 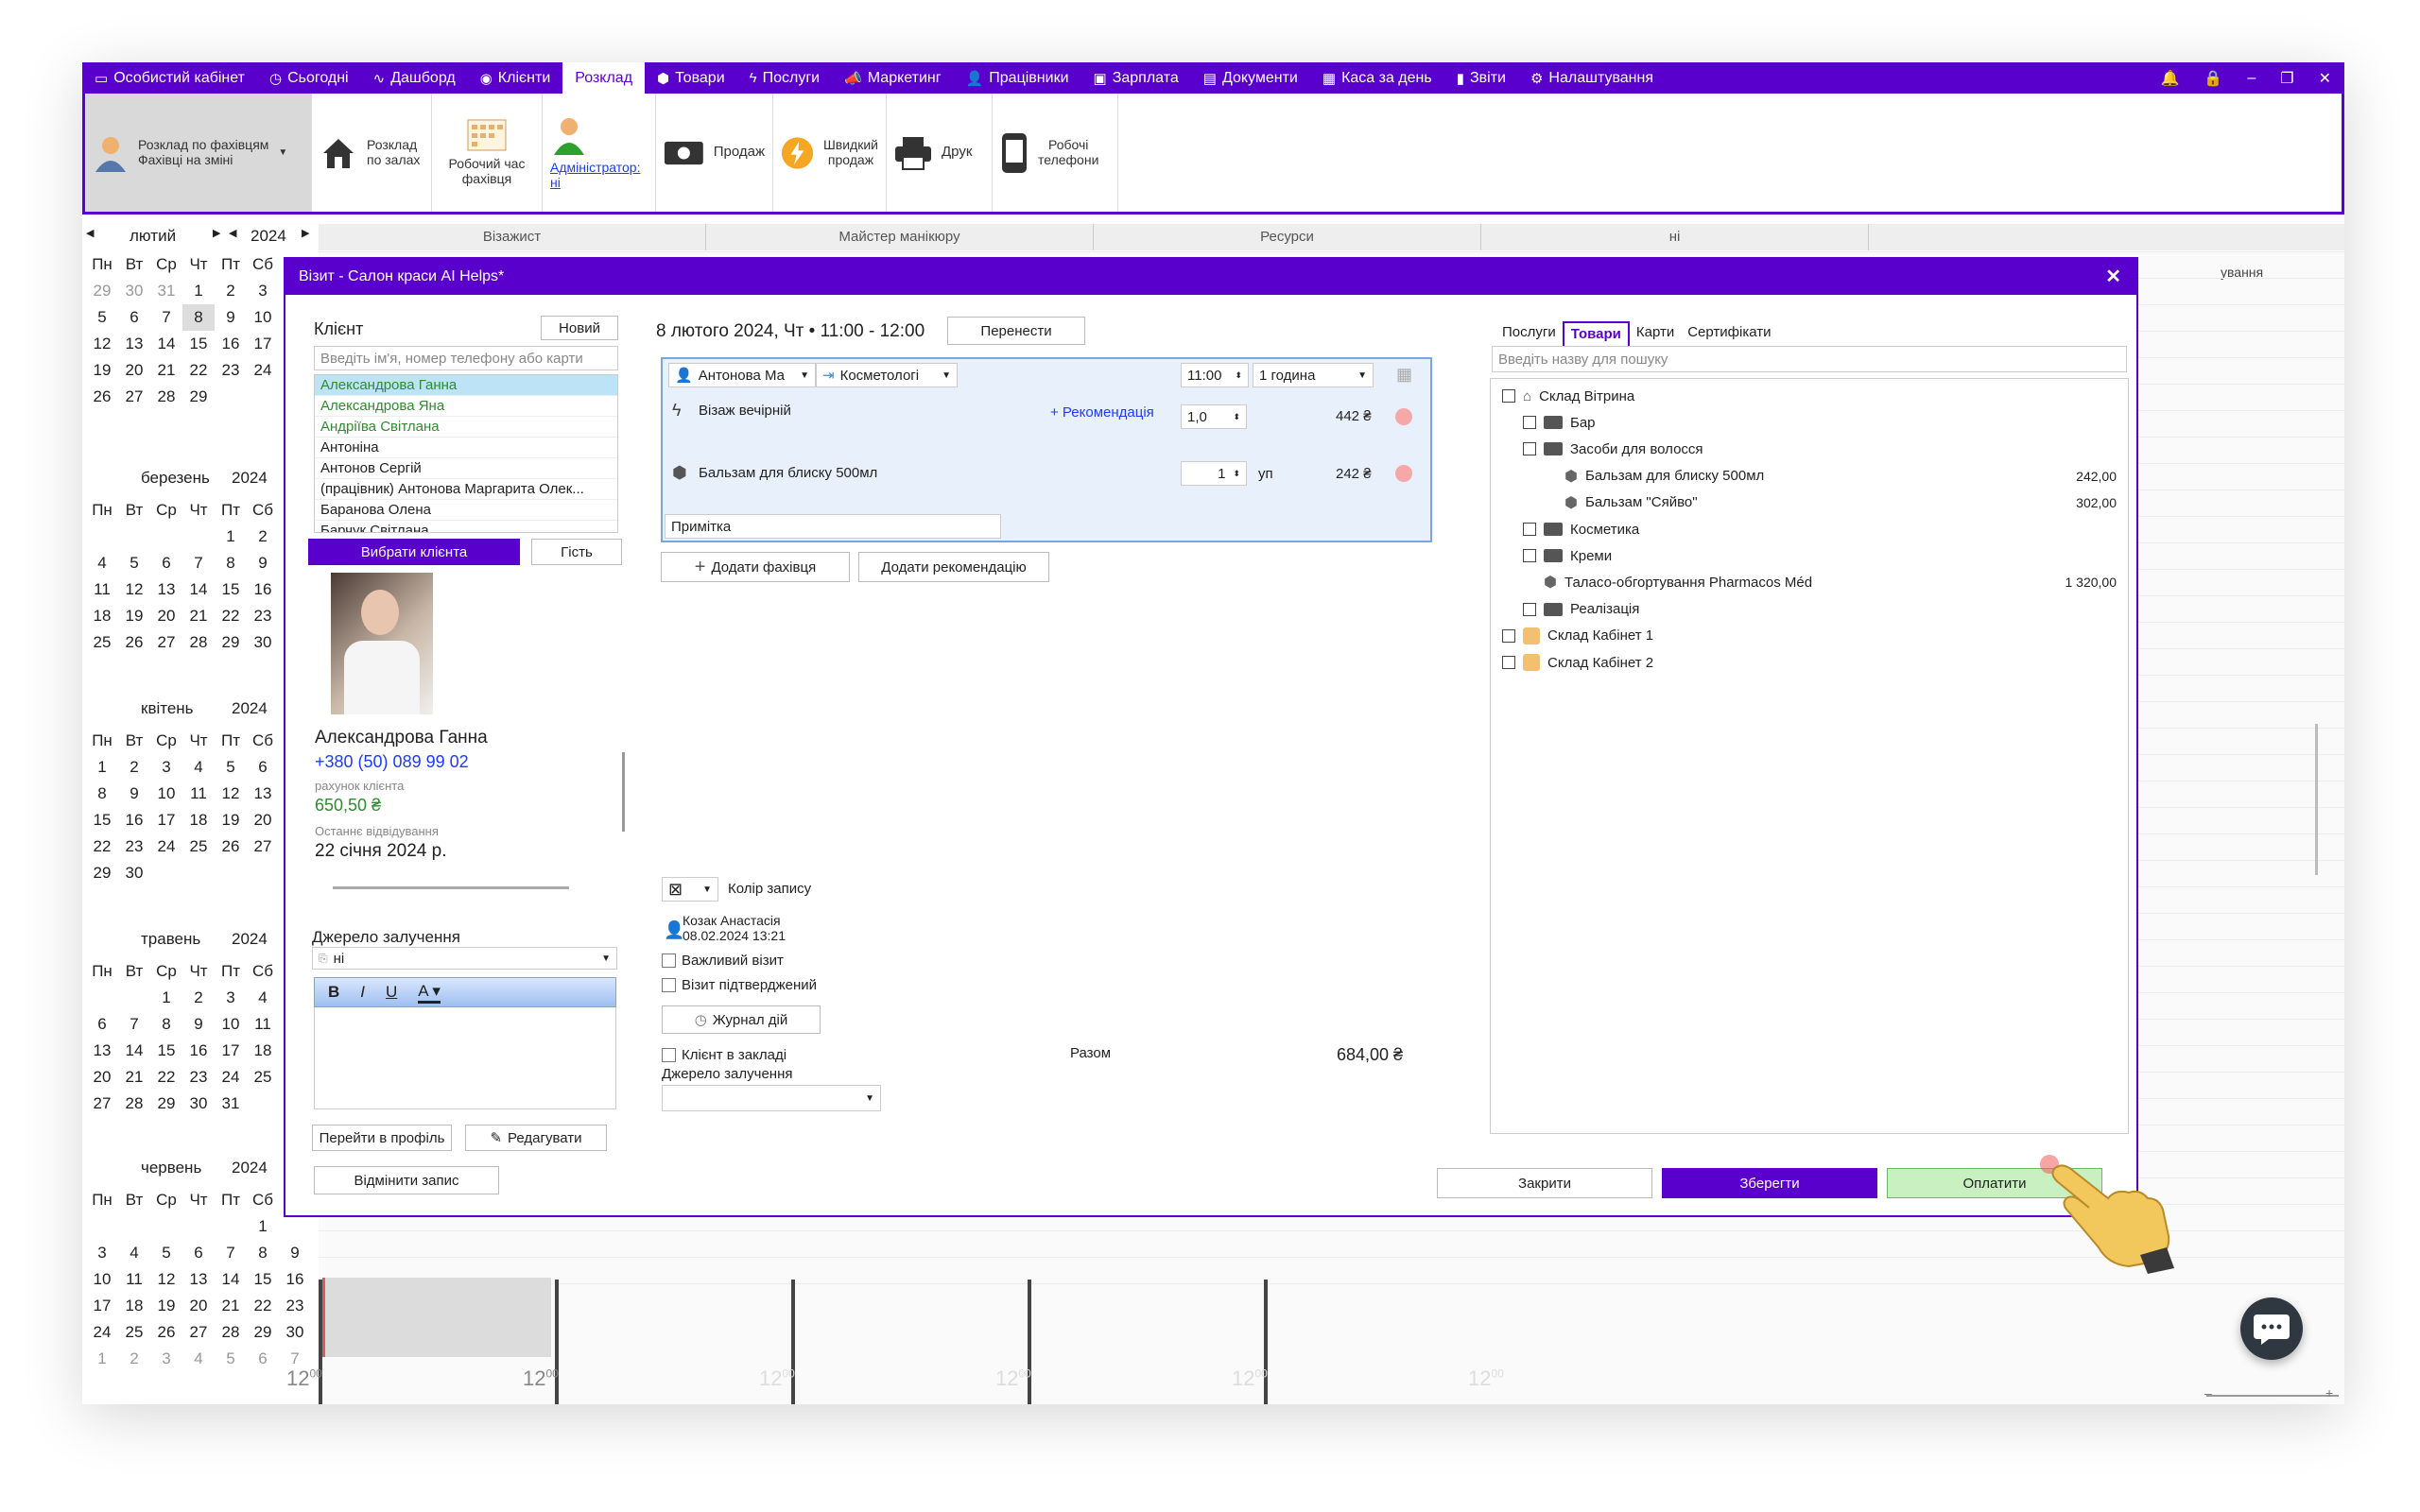 I want to click on source-select-2: ▼, so click(x=771, y=1098).